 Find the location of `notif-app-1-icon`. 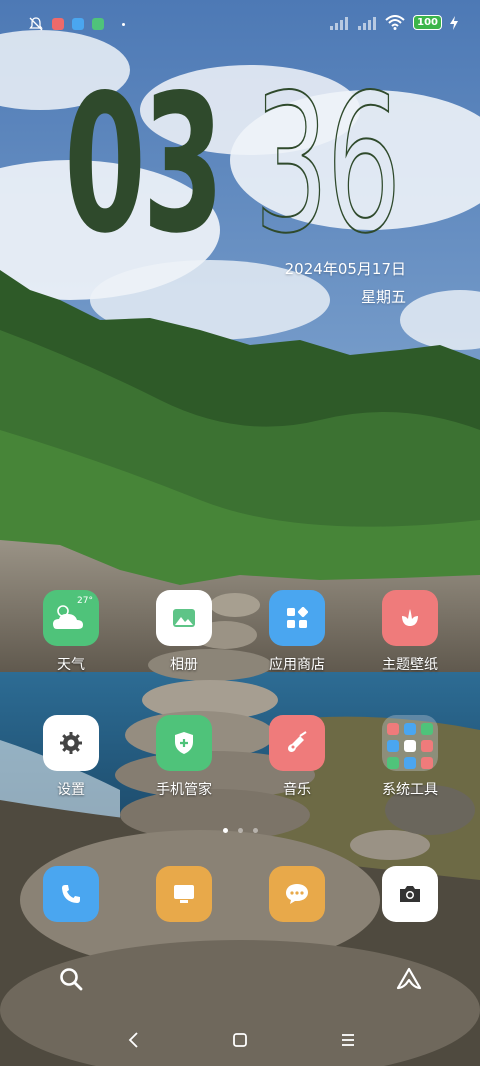

notif-app-1-icon is located at coordinates (58, 24).